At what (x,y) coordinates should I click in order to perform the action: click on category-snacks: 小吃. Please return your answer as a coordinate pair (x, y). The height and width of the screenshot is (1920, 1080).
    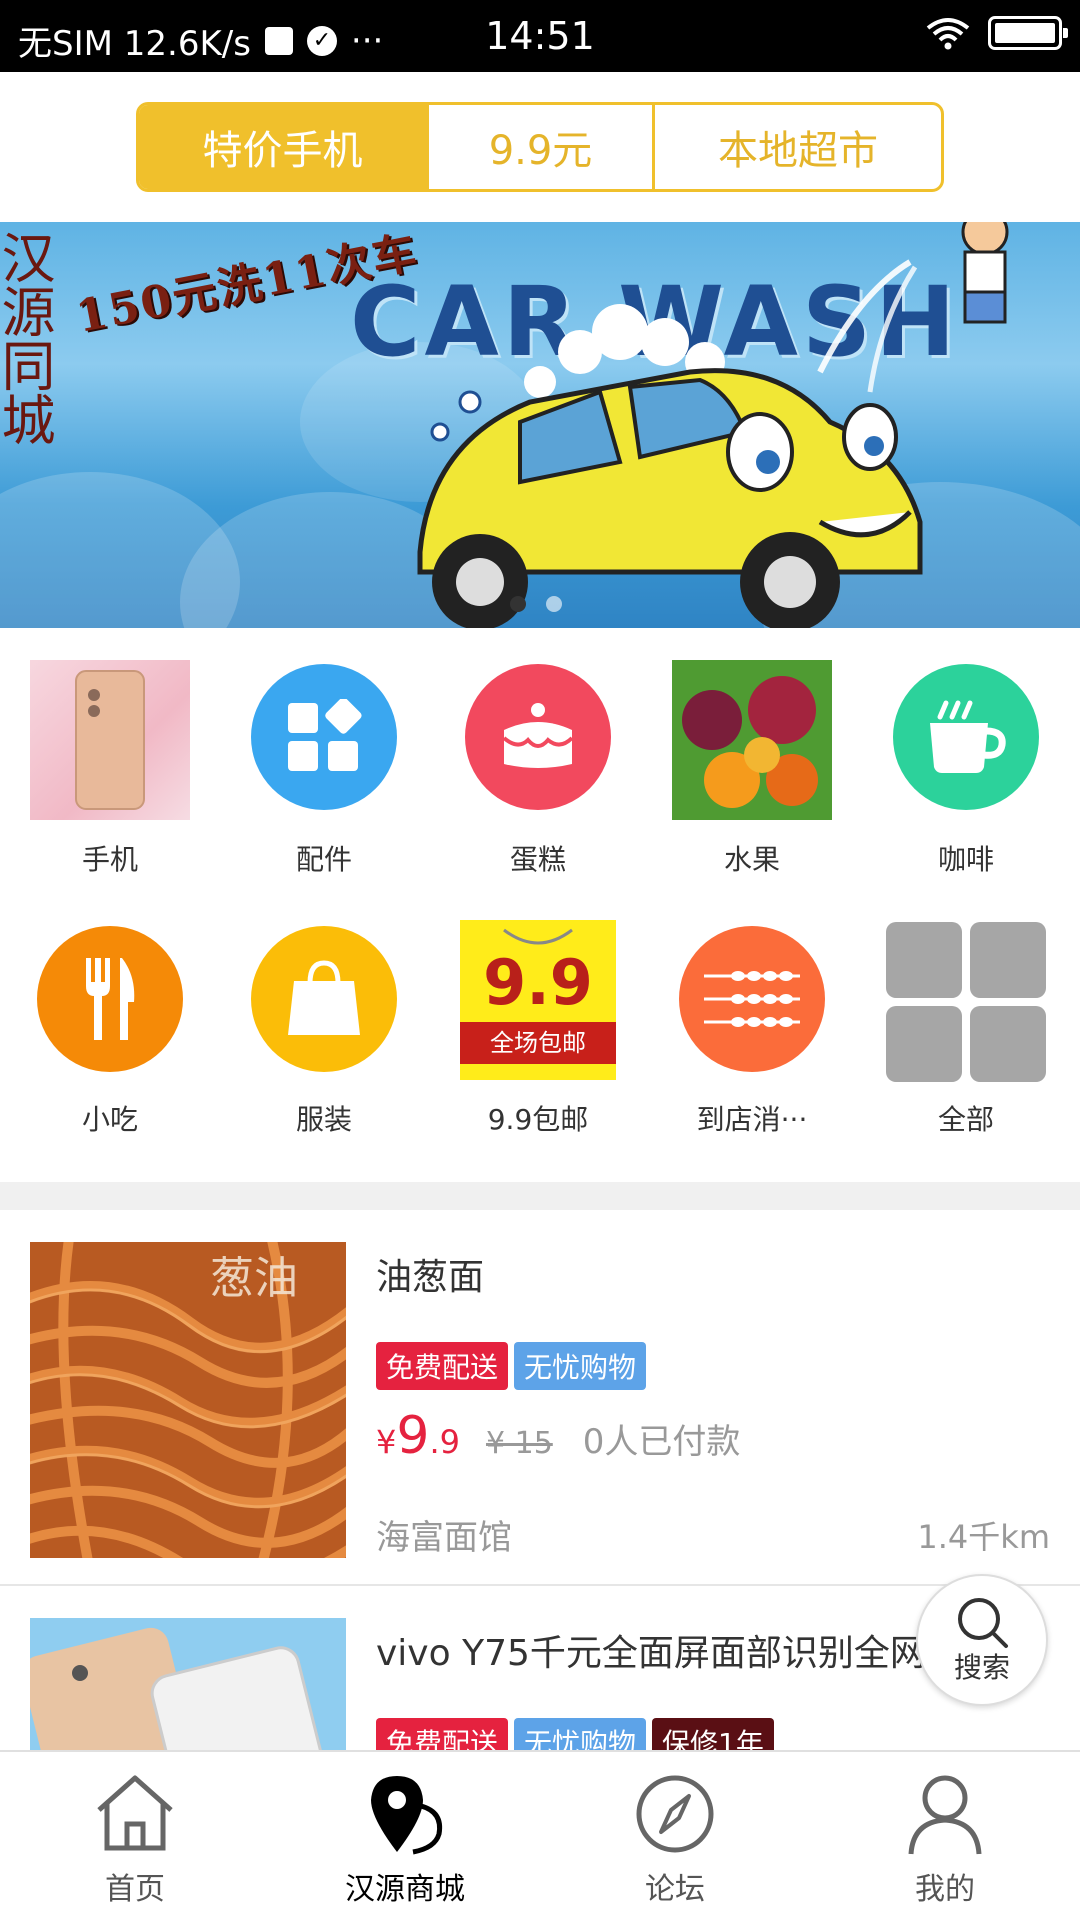
    Looking at the image, I should click on (110, 1041).